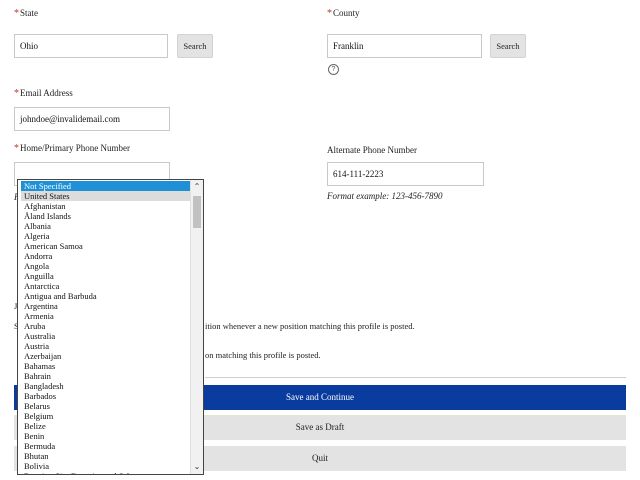 The image size is (640, 480). What do you see at coordinates (196, 327) in the screenshot?
I see `dropdown-scrollbar: ⌃ ⌄` at bounding box center [196, 327].